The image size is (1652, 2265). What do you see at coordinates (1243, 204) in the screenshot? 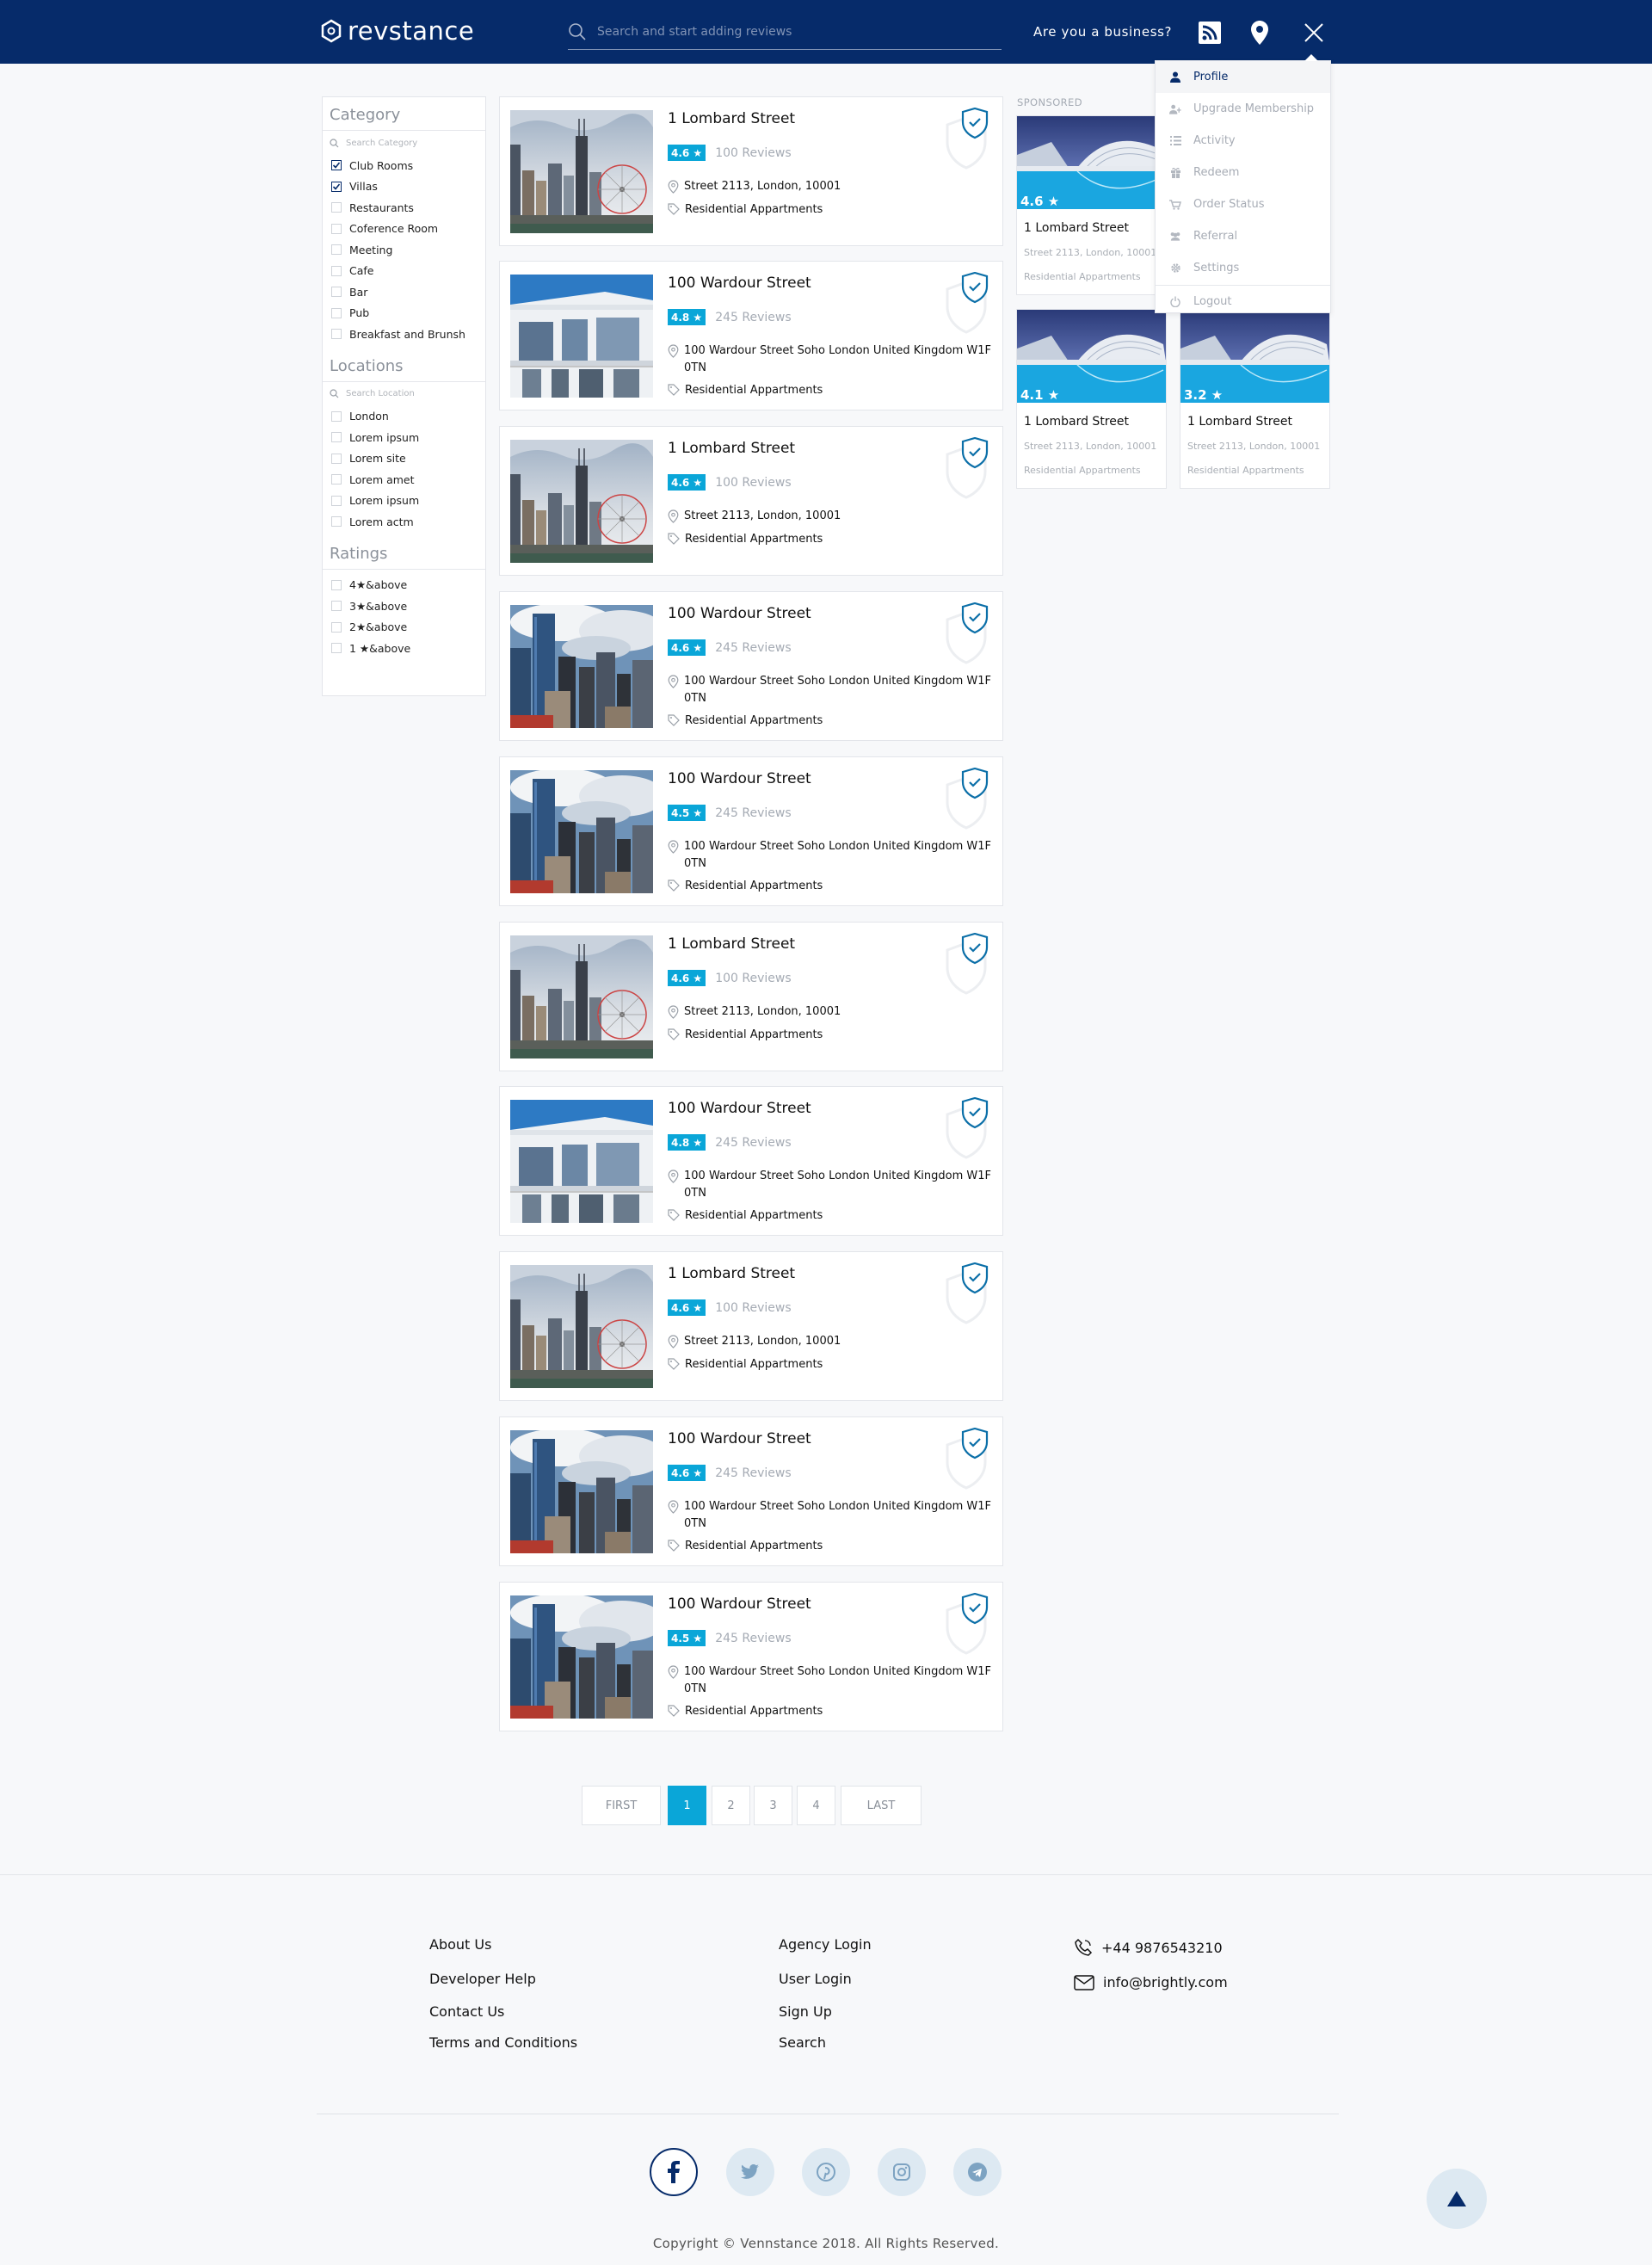
I see `menu-item-order-status: Order Status` at bounding box center [1243, 204].